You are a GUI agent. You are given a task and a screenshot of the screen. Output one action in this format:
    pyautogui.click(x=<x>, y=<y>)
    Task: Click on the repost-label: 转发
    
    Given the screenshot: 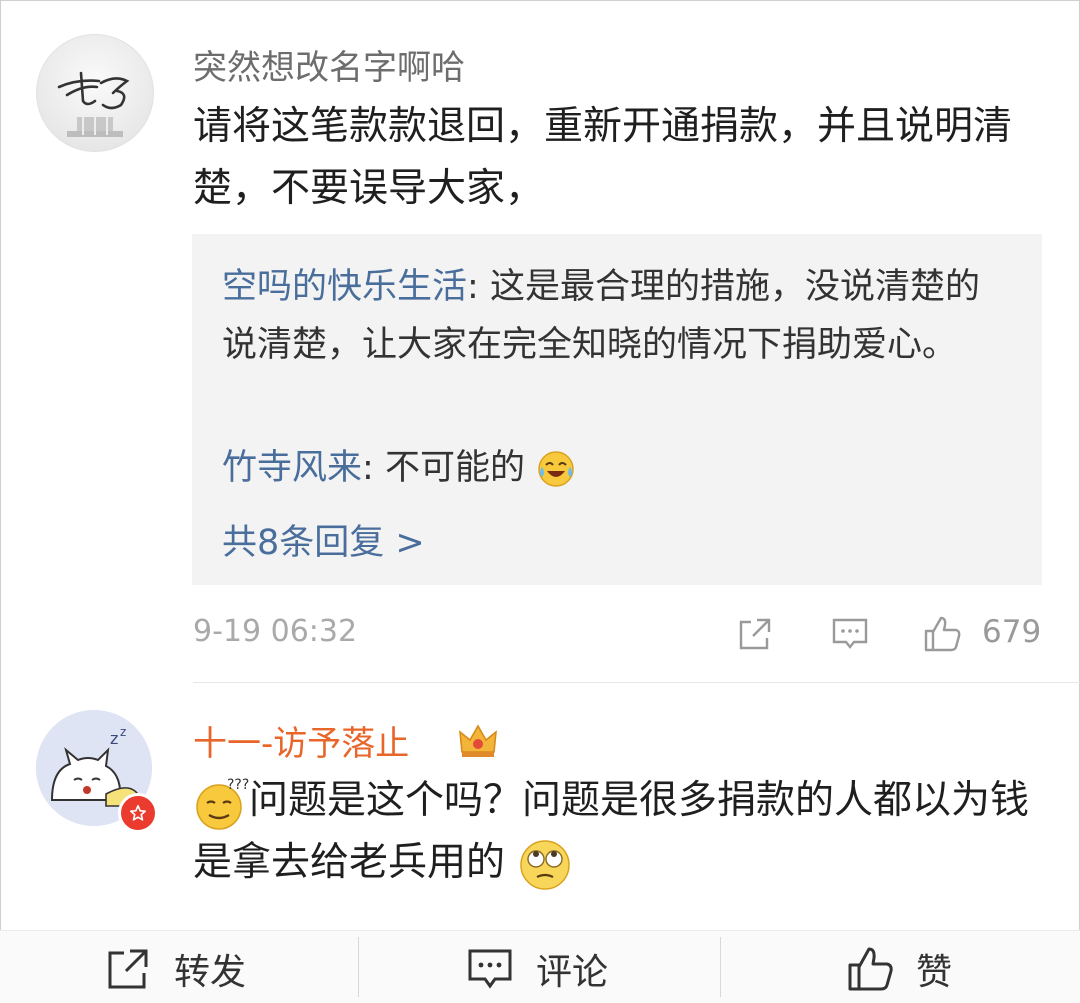 What is the action you would take?
    pyautogui.click(x=210, y=972)
    